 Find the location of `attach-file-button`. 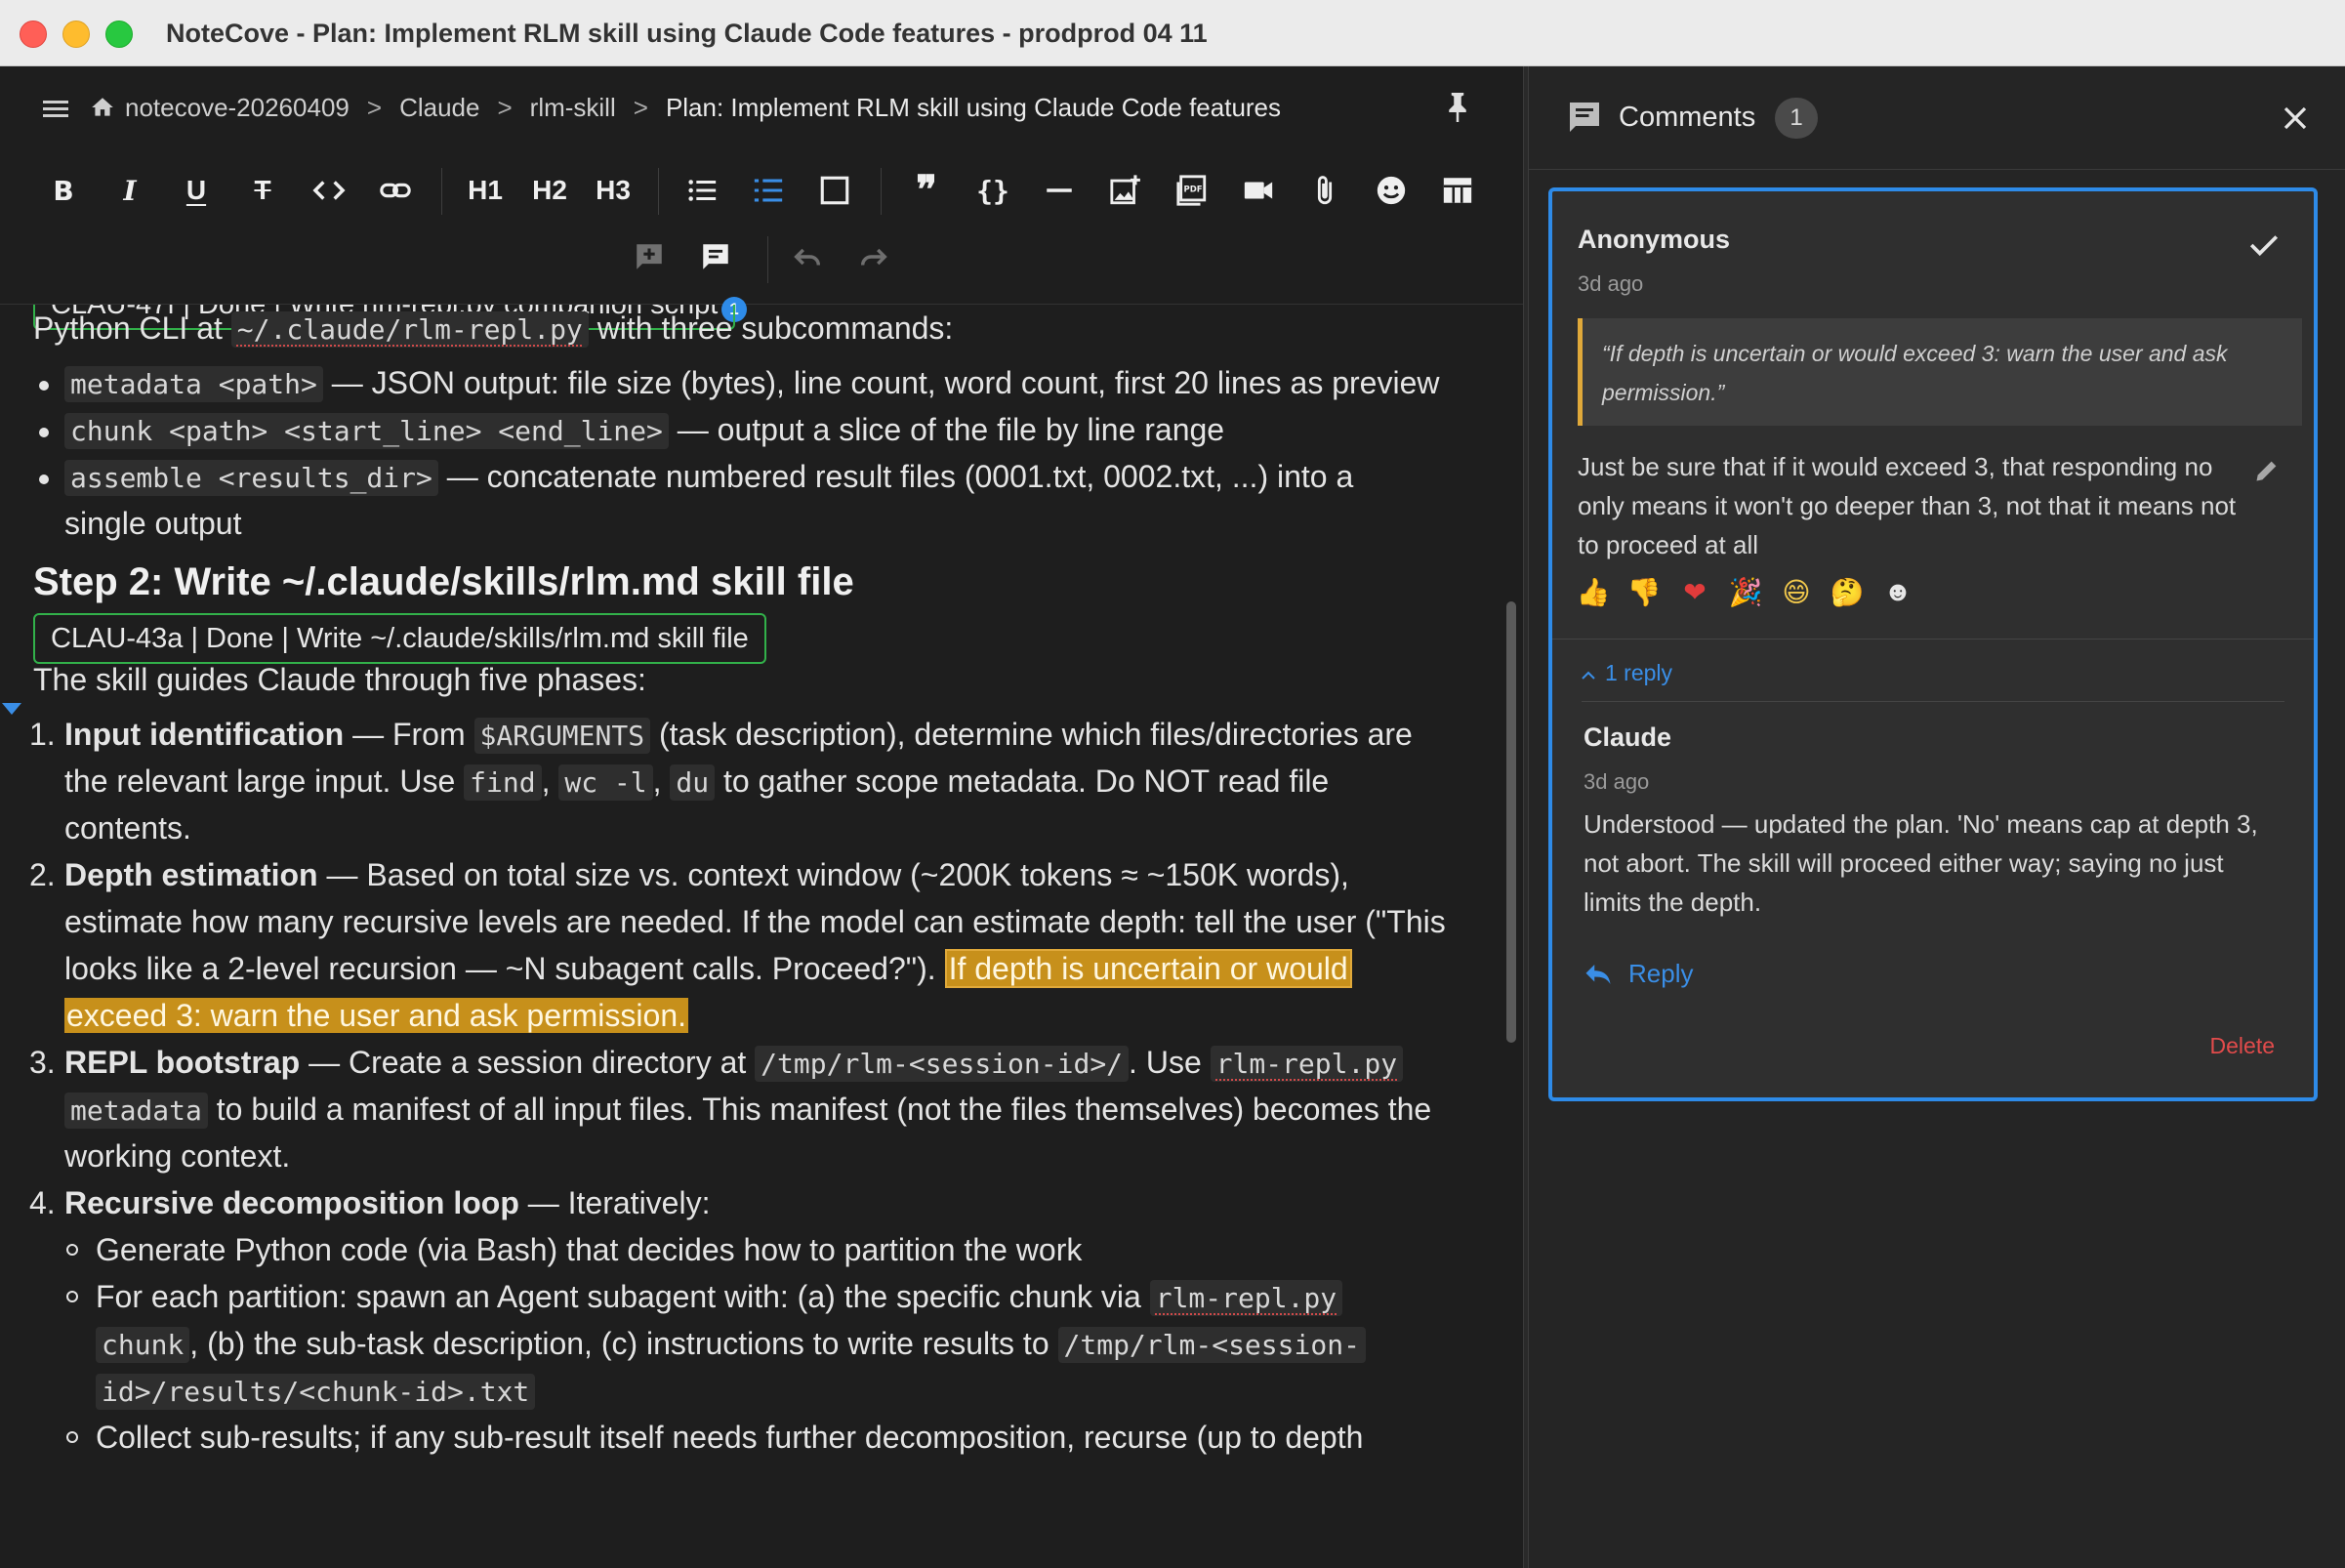

attach-file-button is located at coordinates (1324, 190).